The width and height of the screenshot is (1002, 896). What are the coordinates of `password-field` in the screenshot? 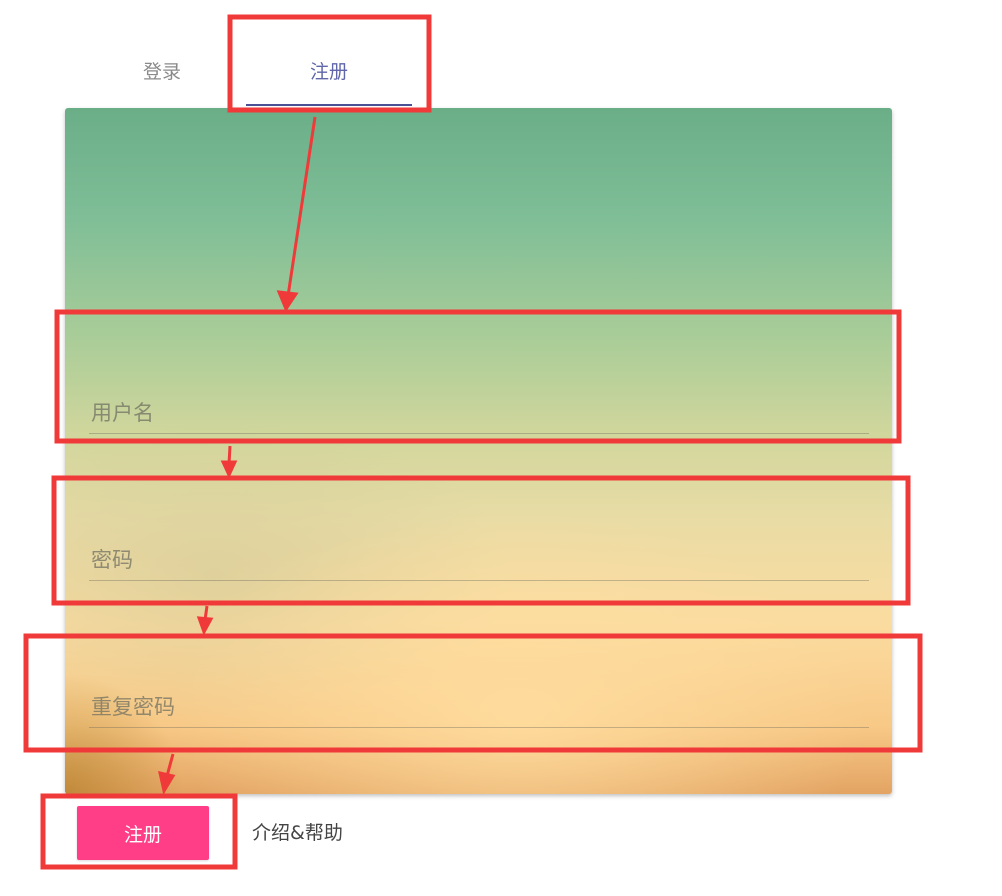 It's located at (479, 560).